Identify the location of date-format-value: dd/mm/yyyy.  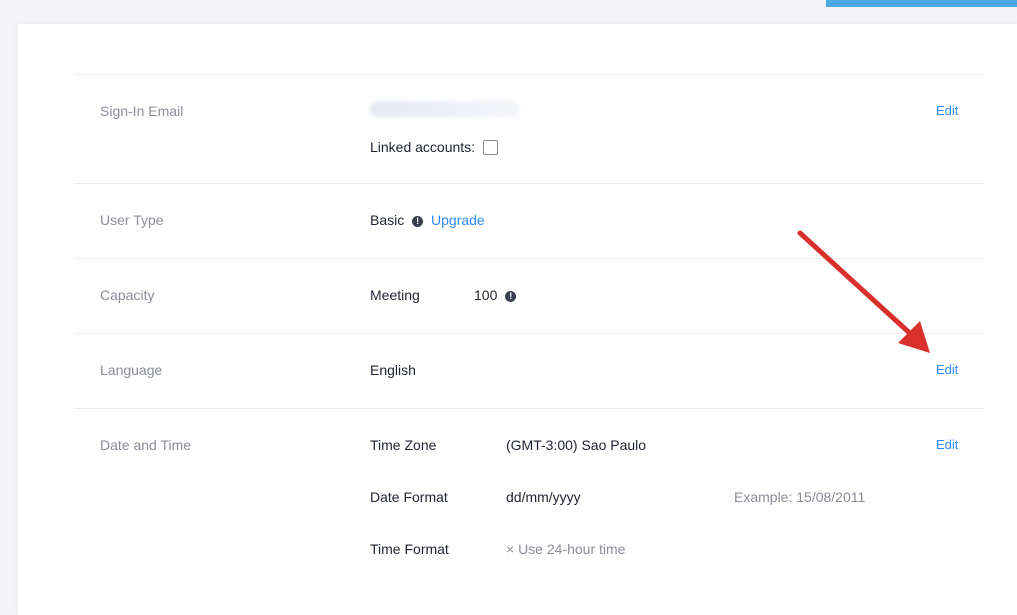
(543, 497).